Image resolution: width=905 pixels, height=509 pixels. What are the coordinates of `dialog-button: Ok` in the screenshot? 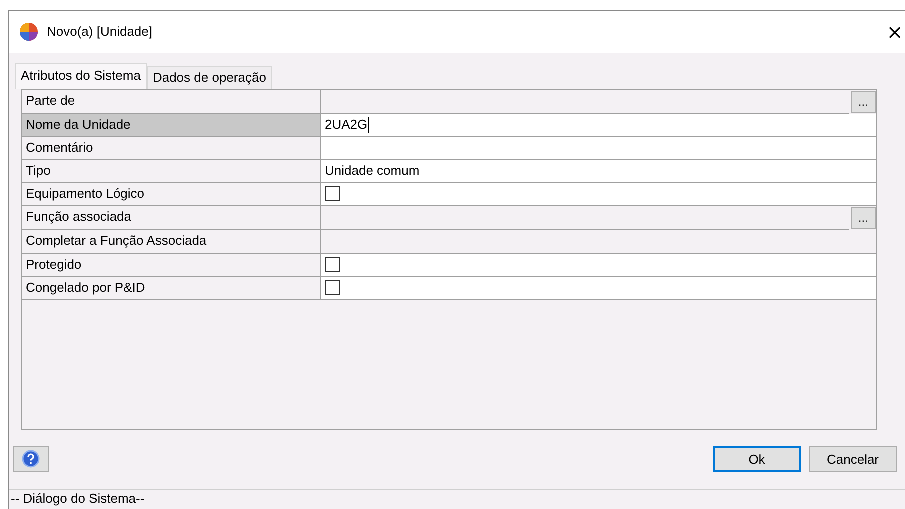 It's located at (757, 459).